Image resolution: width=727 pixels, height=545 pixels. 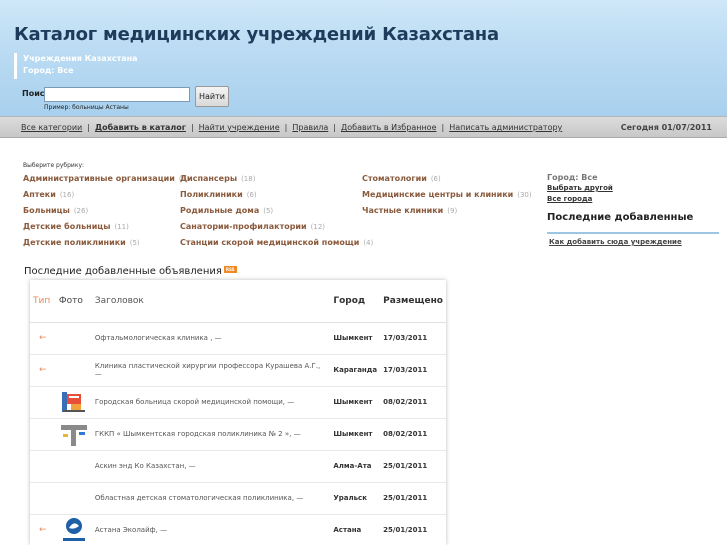 I want to click on rubric-item: Медицинские центры и клиники (30), so click(x=447, y=198).